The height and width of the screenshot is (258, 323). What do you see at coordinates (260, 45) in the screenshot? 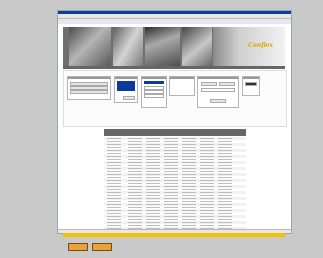
I see `logo: Conflex` at bounding box center [260, 45].